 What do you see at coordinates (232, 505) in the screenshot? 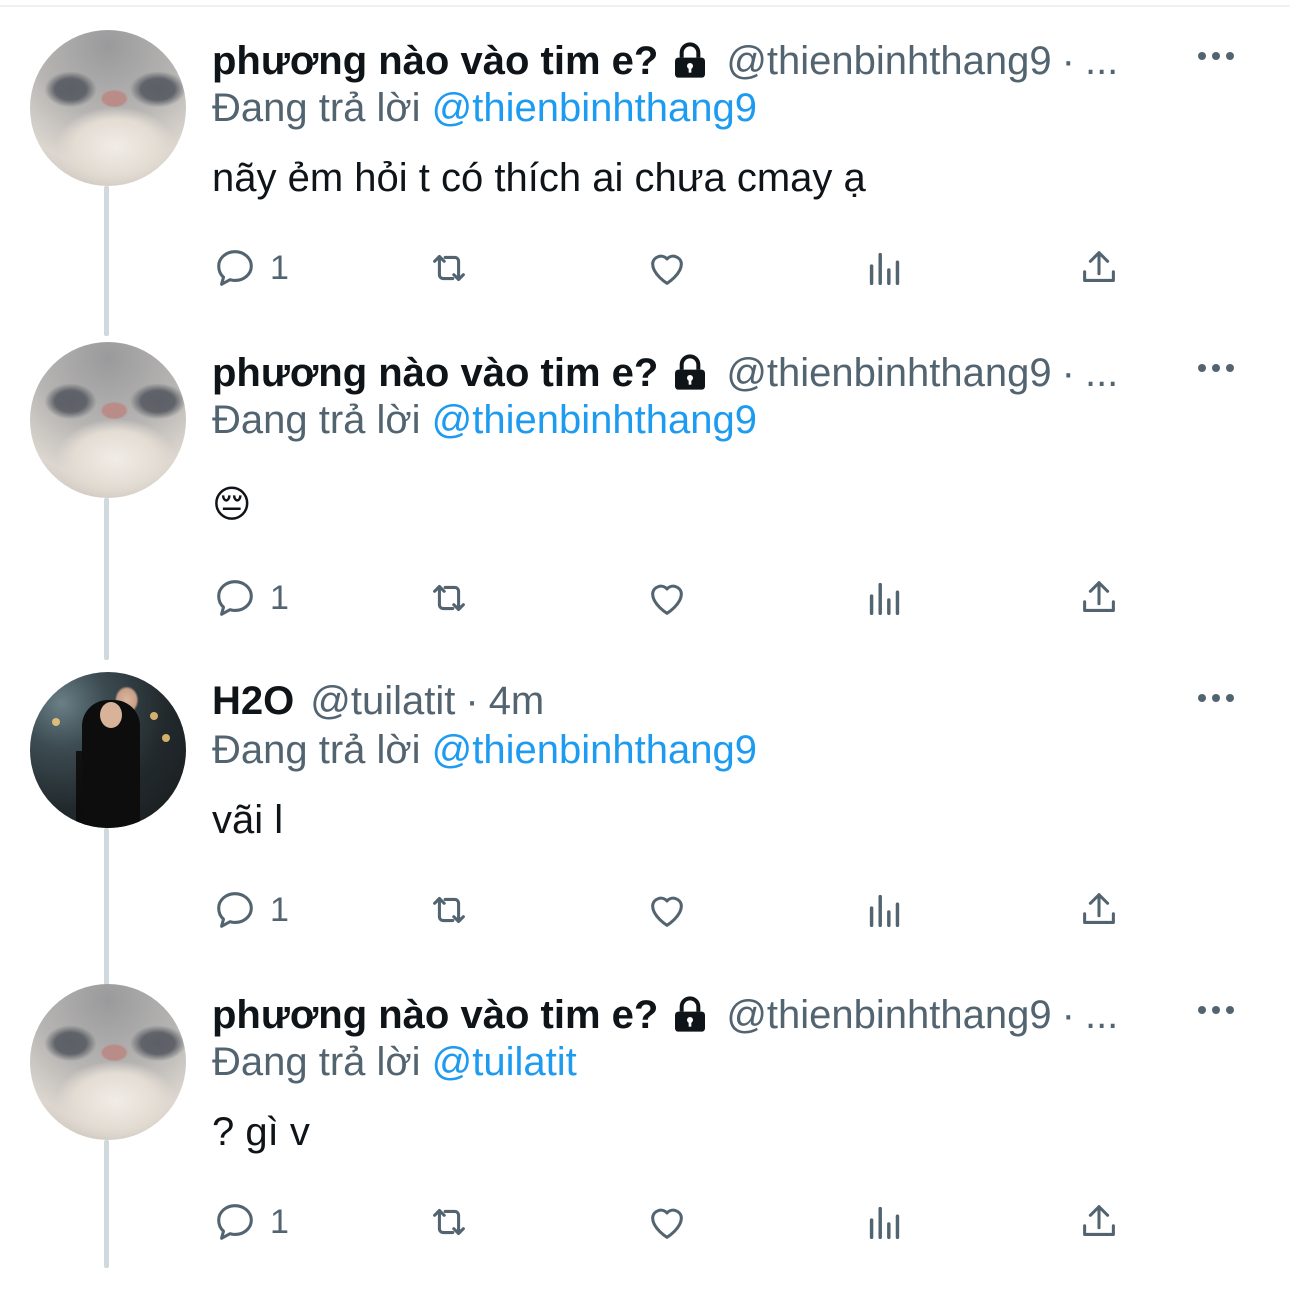
I see `tweet-text: 😔` at bounding box center [232, 505].